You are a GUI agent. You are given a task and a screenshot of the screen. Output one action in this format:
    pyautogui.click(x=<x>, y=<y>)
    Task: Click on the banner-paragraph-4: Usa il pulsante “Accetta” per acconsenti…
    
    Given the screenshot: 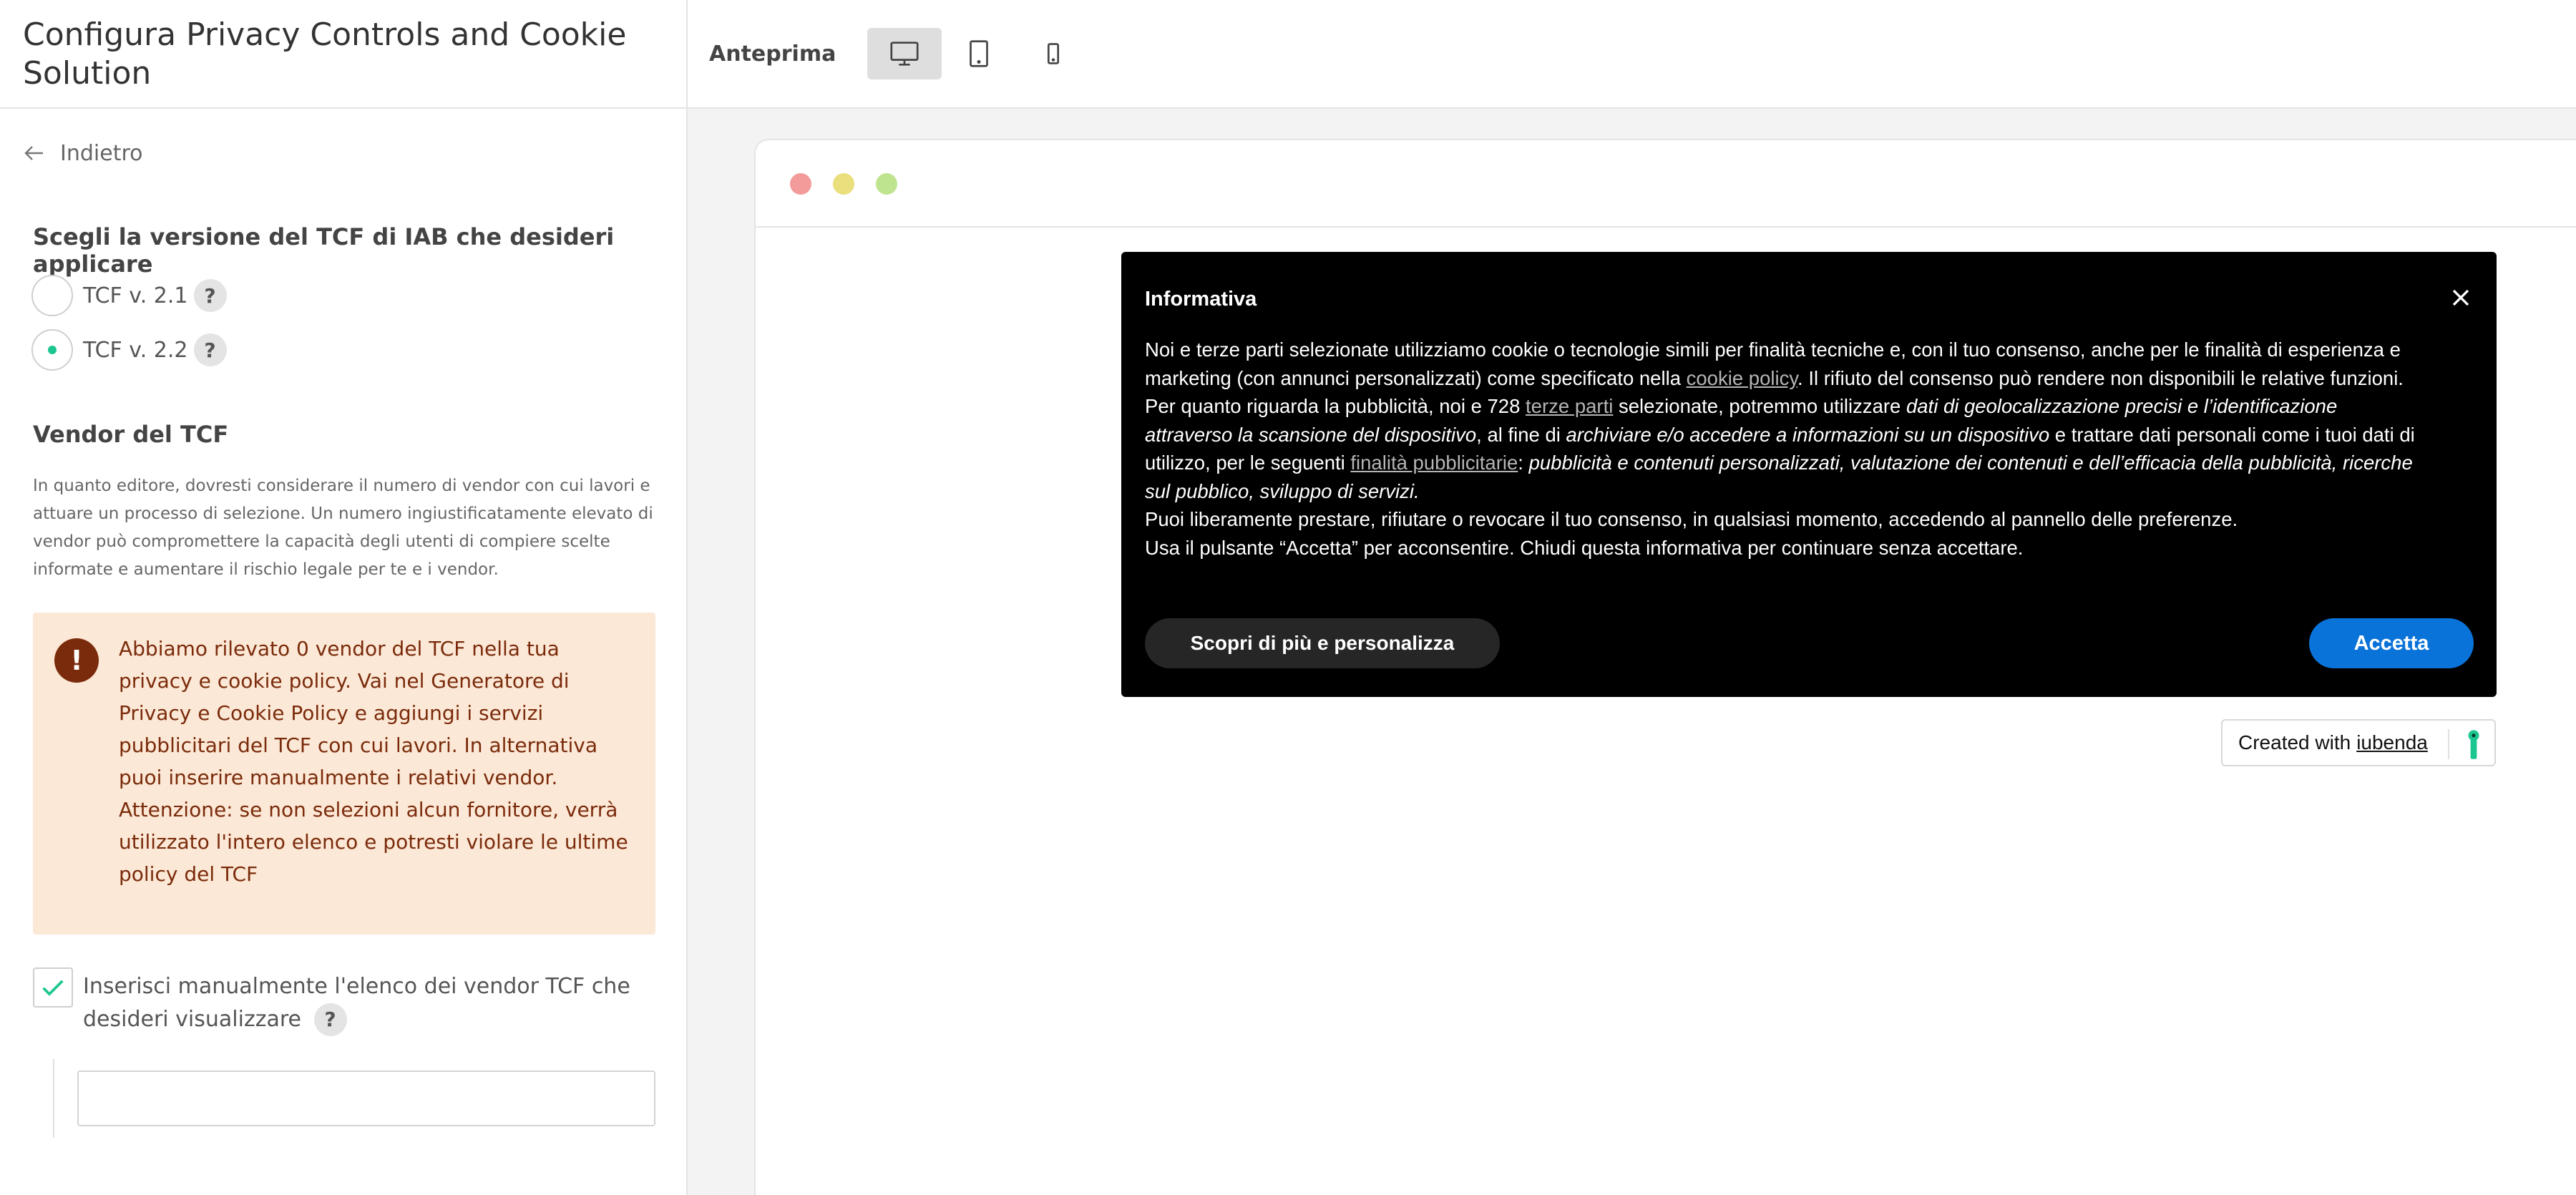 What is the action you would take?
    pyautogui.click(x=1584, y=547)
    